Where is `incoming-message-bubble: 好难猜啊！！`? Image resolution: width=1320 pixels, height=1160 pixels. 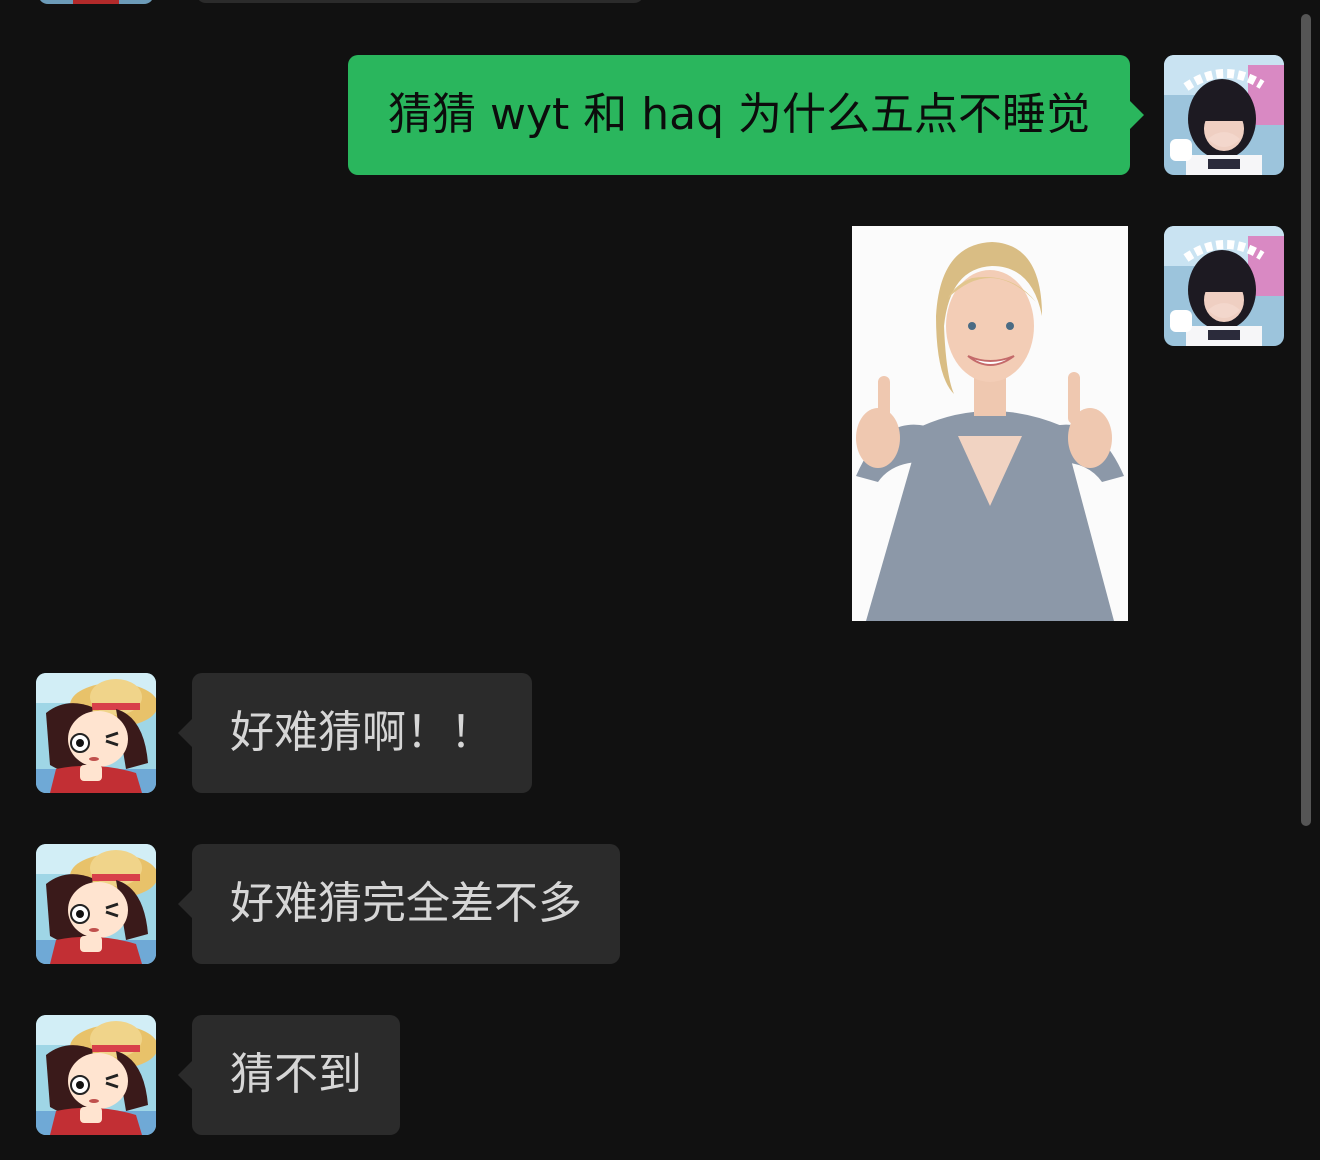
incoming-message-bubble: 好难猜啊！！ is located at coordinates (355, 733).